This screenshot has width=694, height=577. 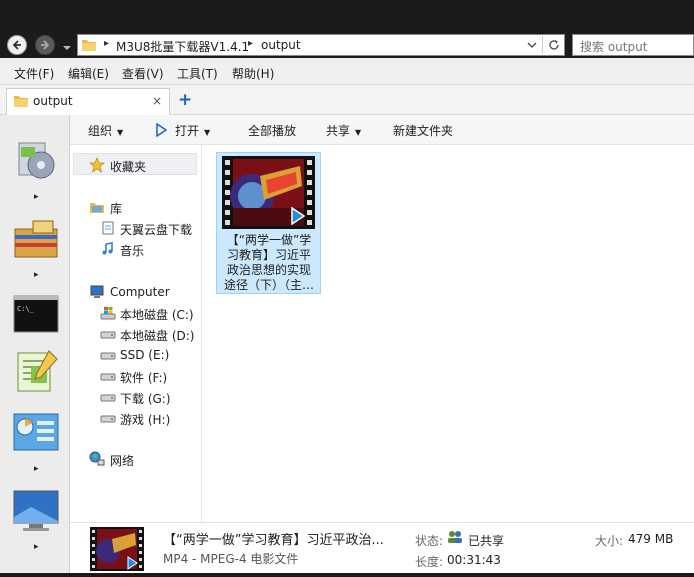 What do you see at coordinates (107, 248) in the screenshot?
I see `music-icon` at bounding box center [107, 248].